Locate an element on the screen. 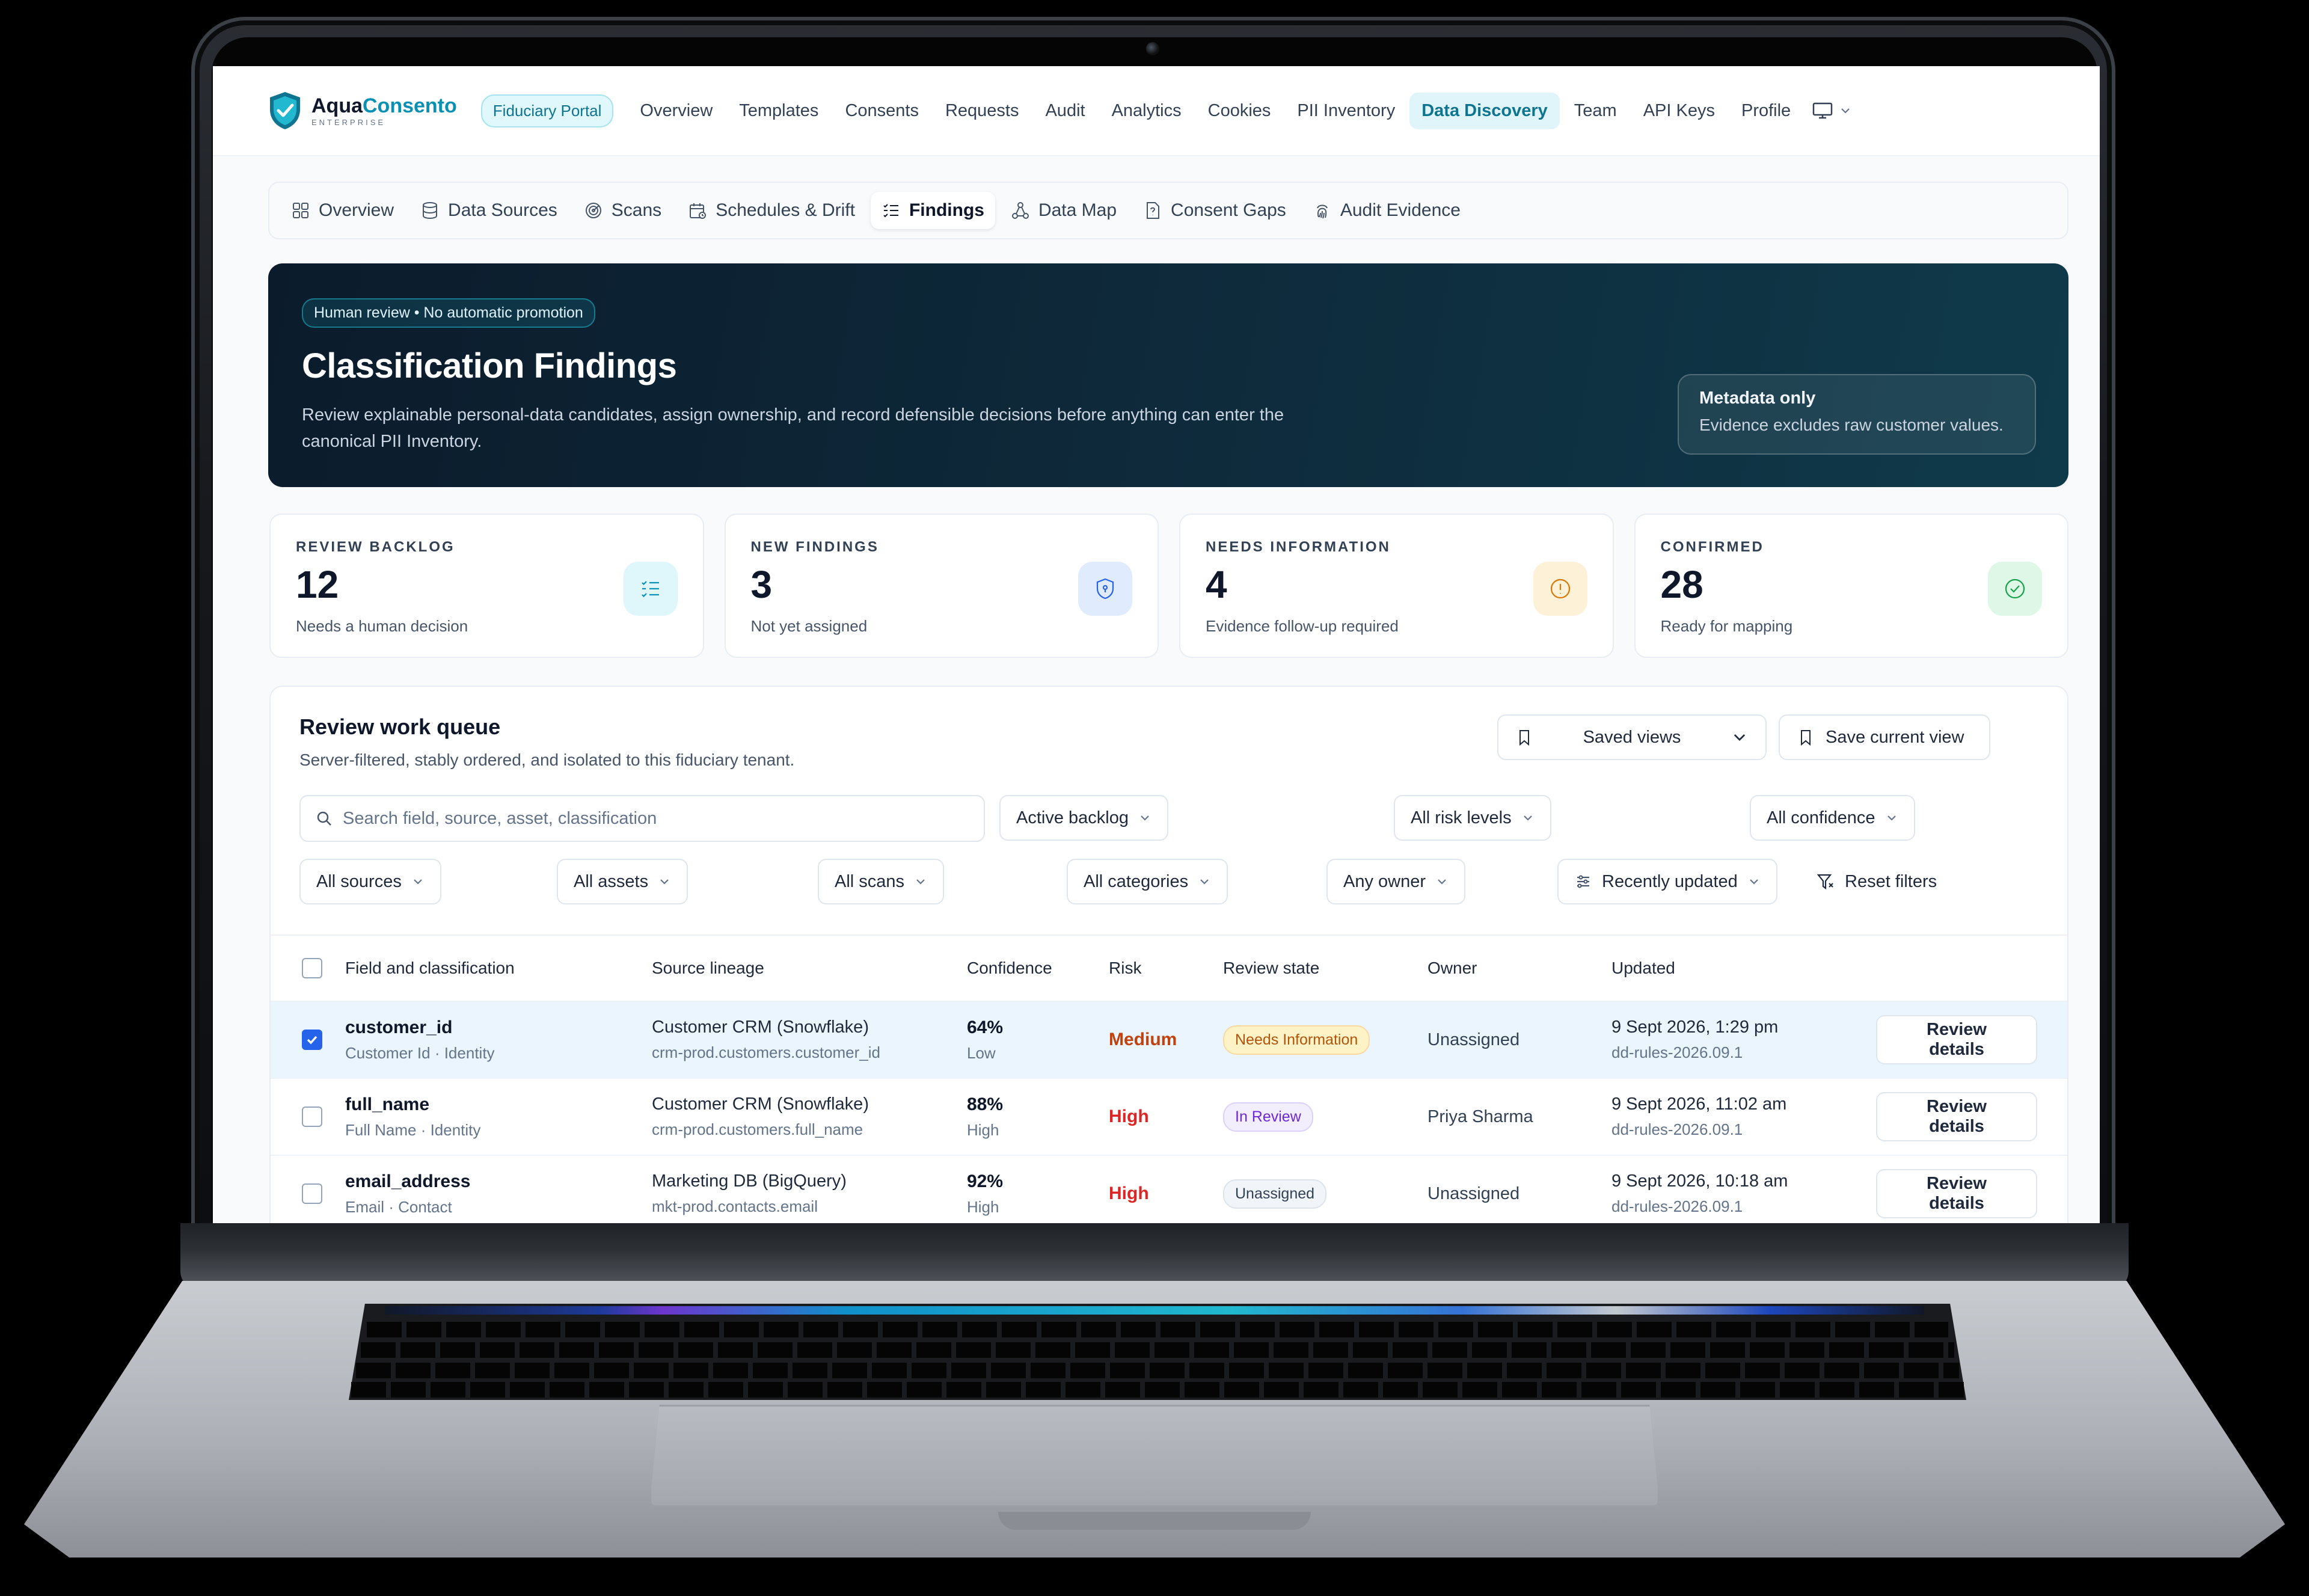 The image size is (2309, 1596). categories-filter: All categories is located at coordinates (1147, 881).